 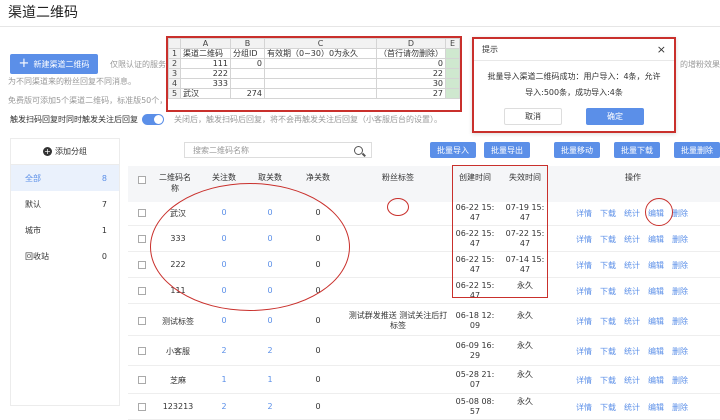 I want to click on confirm-button: 确定, so click(x=615, y=116).